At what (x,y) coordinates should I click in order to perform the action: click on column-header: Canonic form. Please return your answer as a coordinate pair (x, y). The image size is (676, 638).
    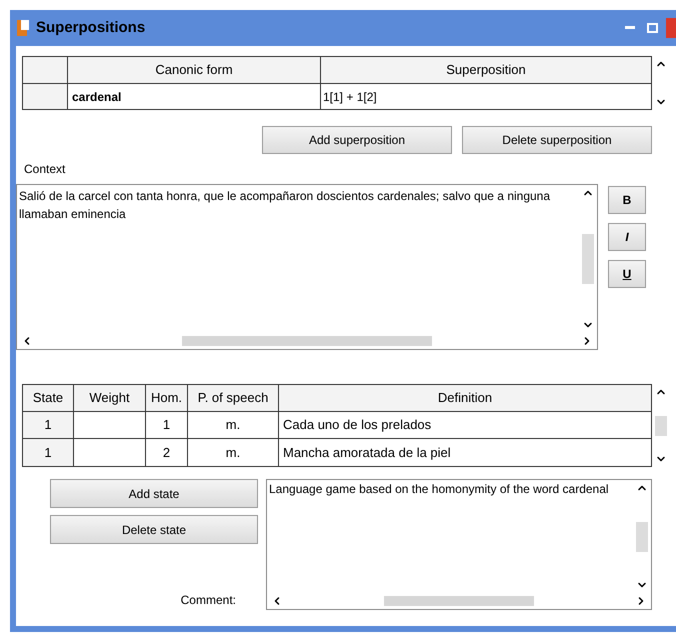
    Looking at the image, I should click on (194, 70).